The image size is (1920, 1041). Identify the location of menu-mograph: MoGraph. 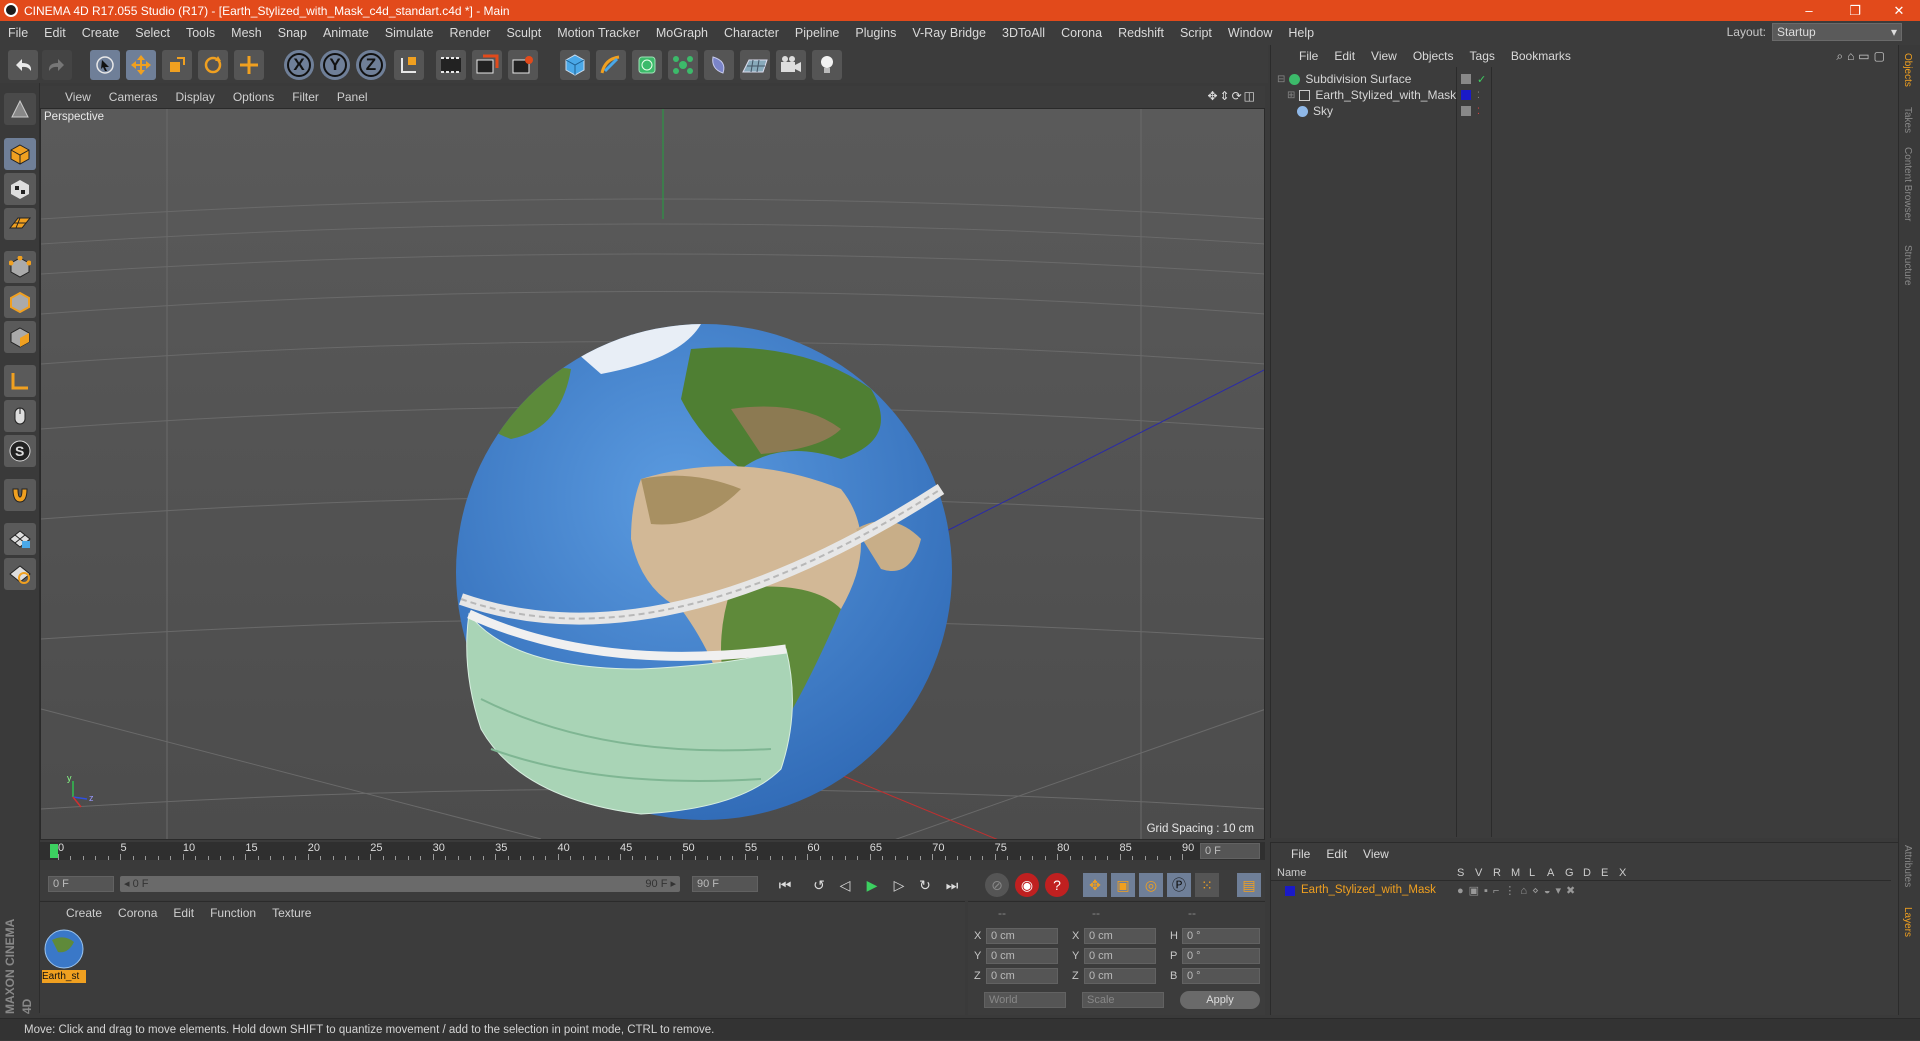
(682, 33).